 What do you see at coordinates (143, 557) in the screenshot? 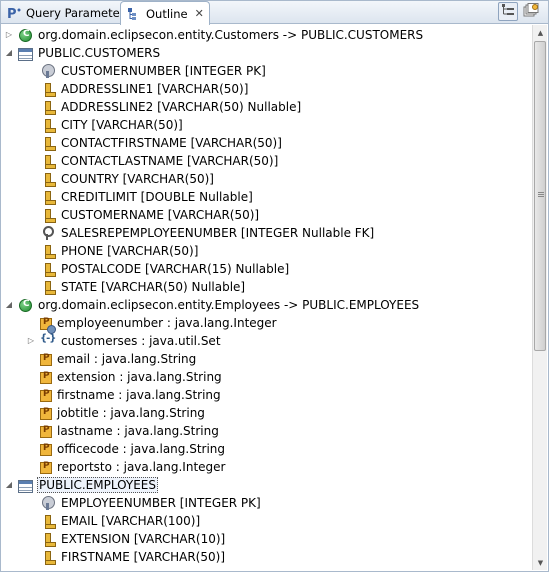
I see `tree-item-label: FIRSTNAME [VARCHAR(50)]` at bounding box center [143, 557].